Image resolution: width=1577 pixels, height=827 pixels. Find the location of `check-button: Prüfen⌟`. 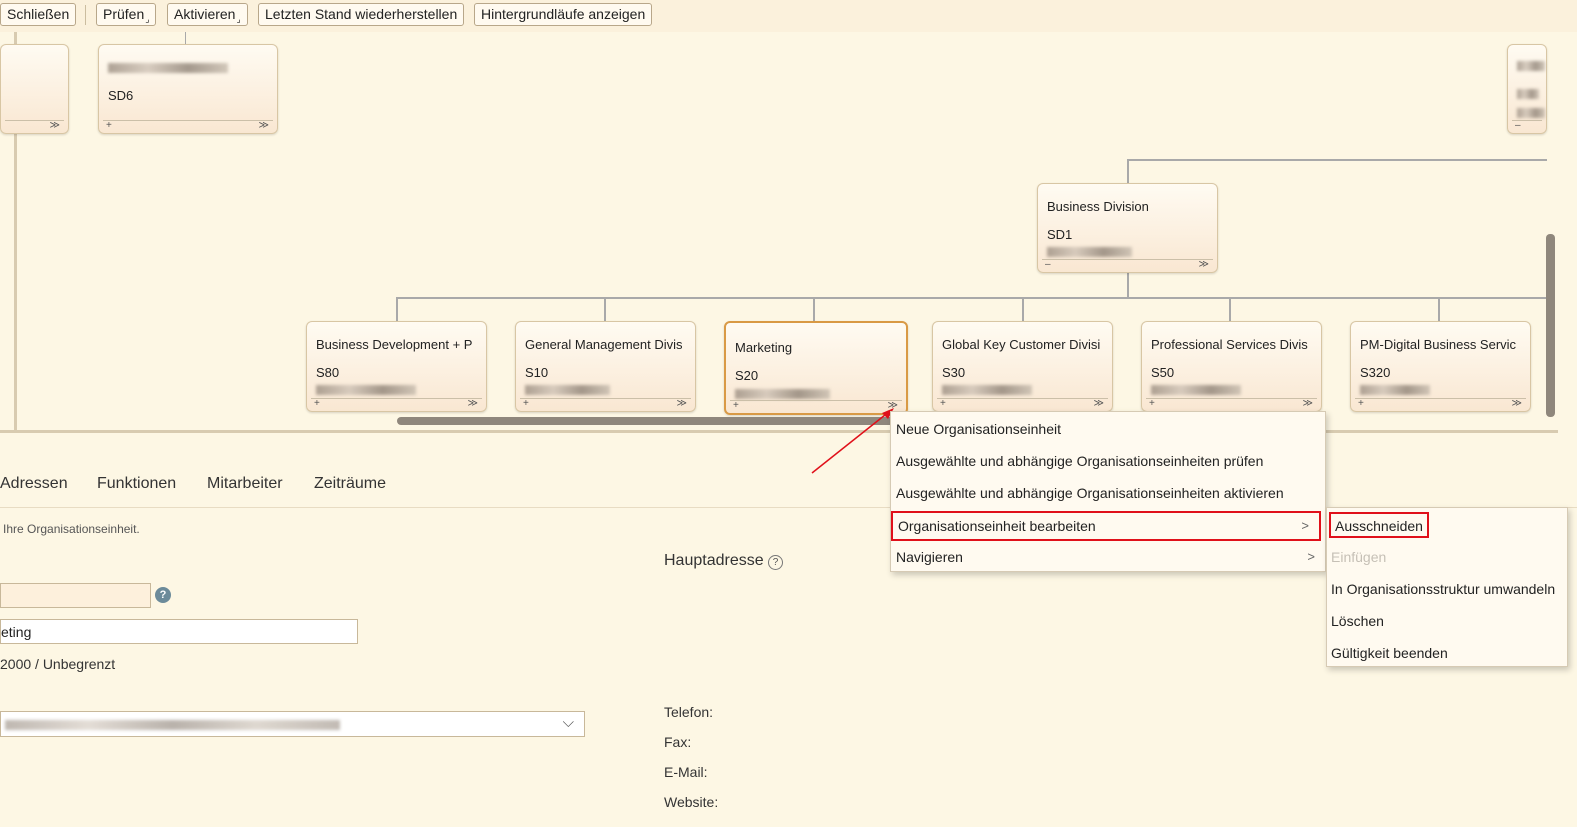

check-button: Prüfen⌟ is located at coordinates (126, 14).